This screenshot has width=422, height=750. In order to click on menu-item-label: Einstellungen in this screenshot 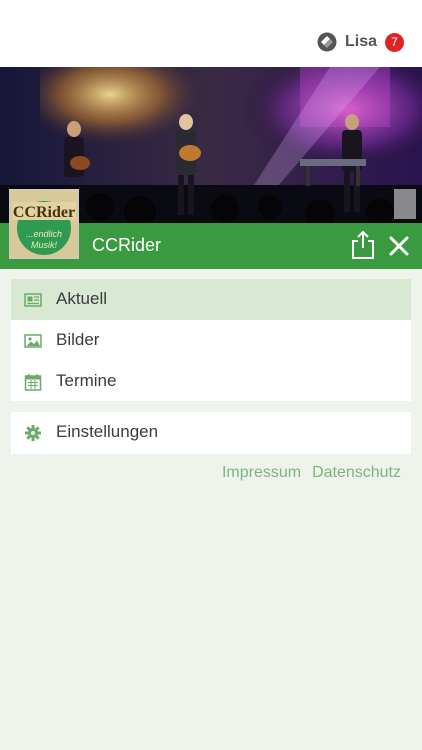, I will do `click(107, 431)`.